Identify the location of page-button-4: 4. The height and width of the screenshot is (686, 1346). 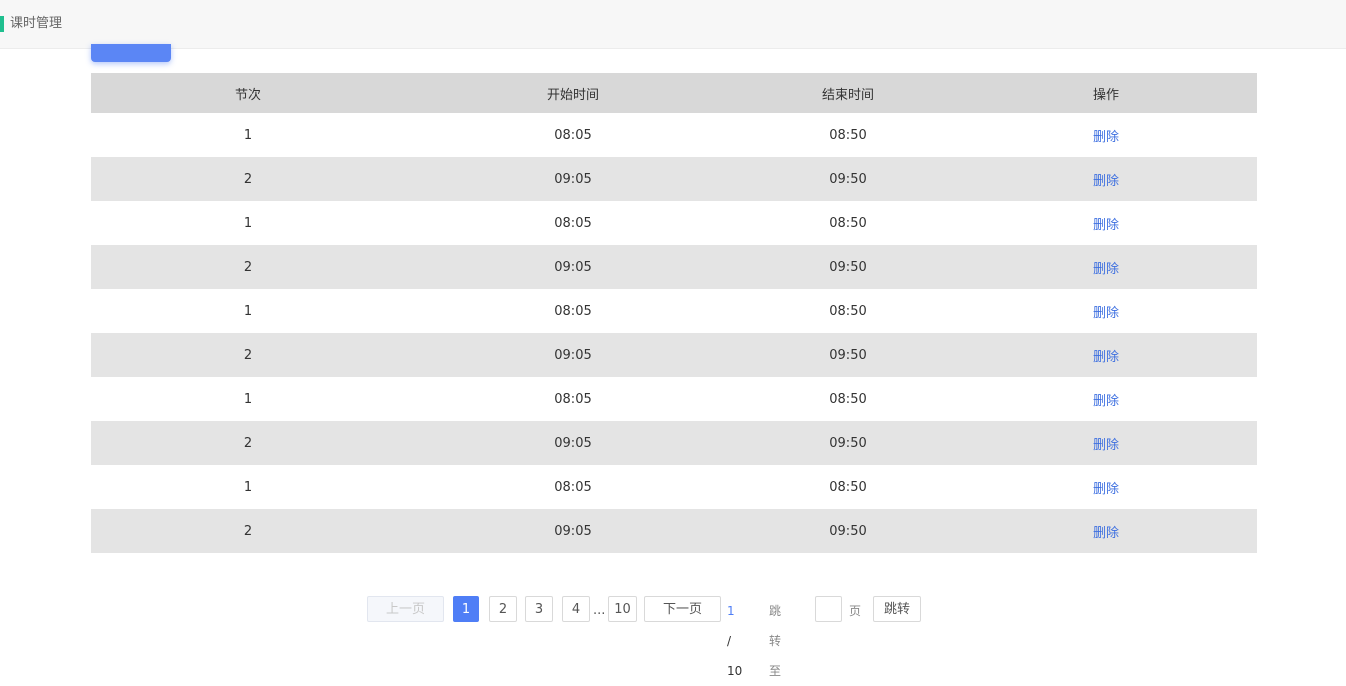
(576, 609).